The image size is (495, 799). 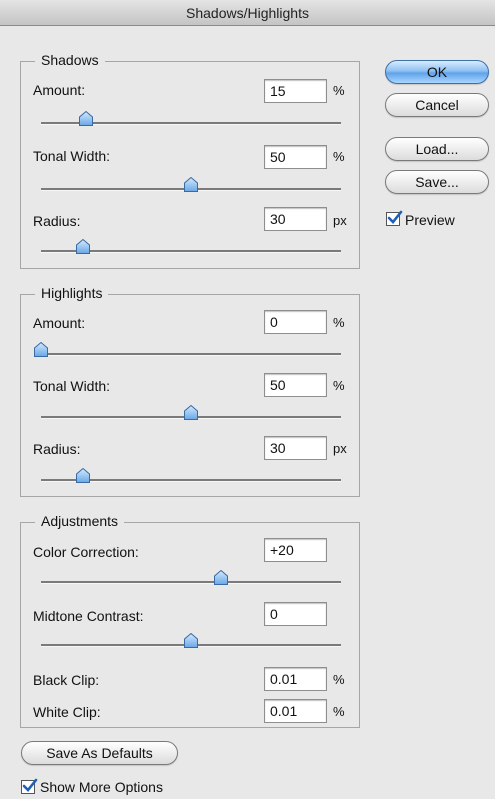 What do you see at coordinates (295, 322) in the screenshot?
I see `highlights-amount-field: 0` at bounding box center [295, 322].